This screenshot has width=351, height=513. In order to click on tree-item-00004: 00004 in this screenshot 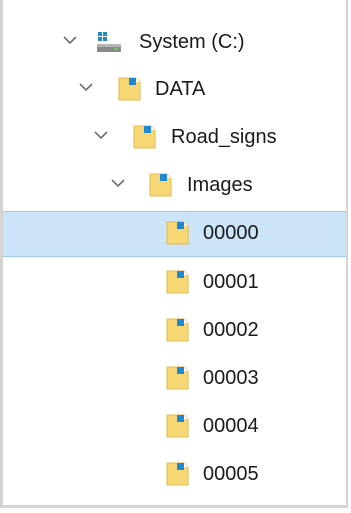, I will do `click(174, 427)`.